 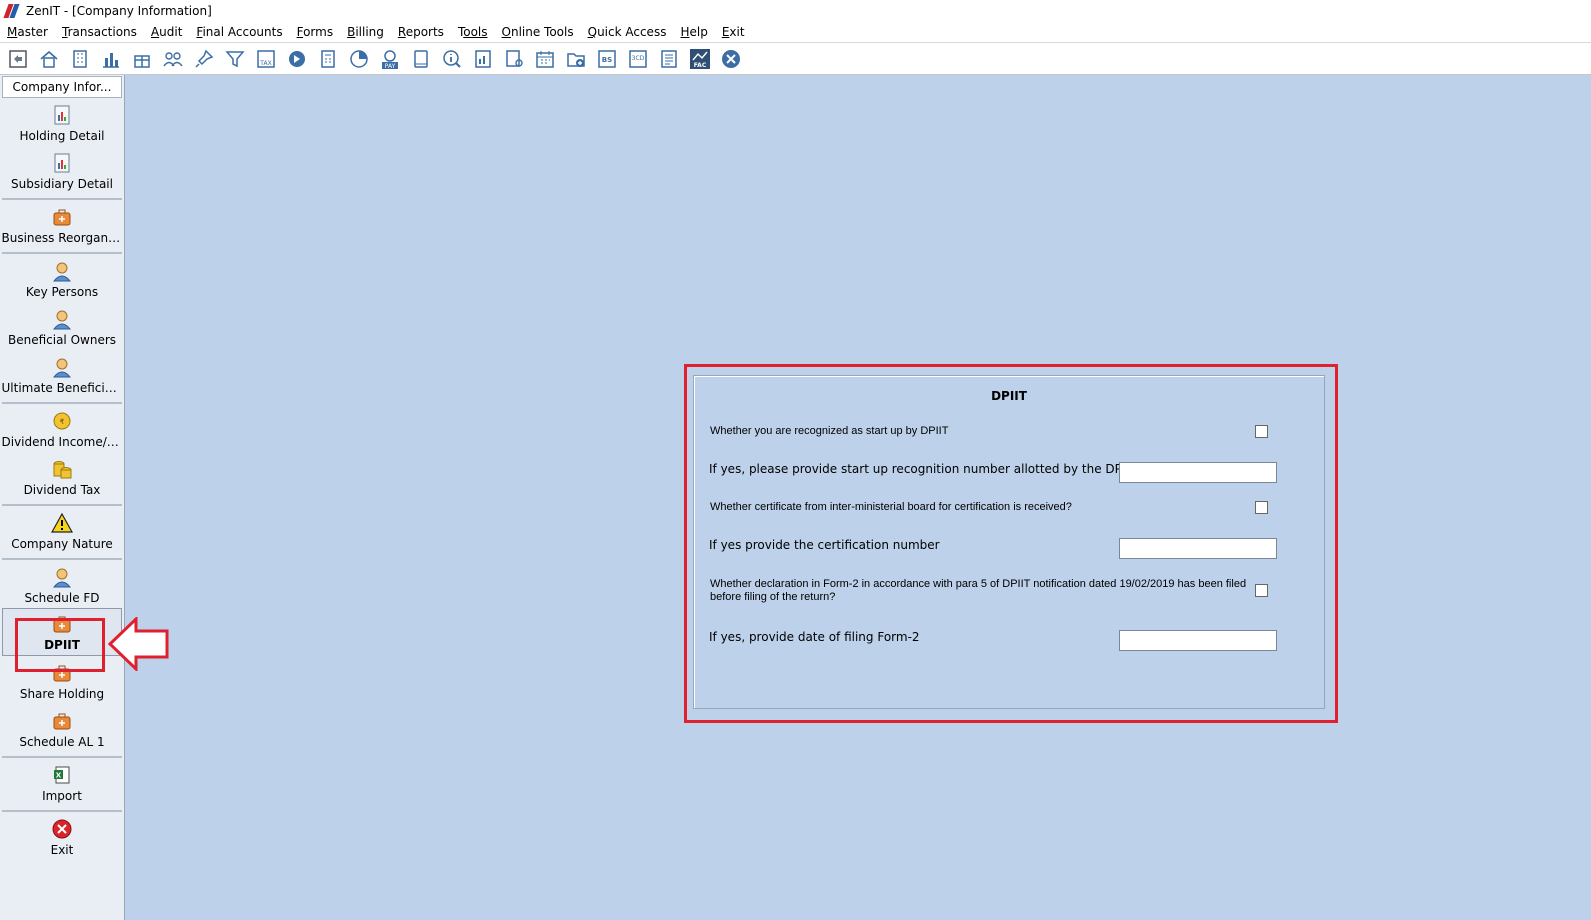 I want to click on sidebar-group-nature: Company Nature, so click(x=62, y=533).